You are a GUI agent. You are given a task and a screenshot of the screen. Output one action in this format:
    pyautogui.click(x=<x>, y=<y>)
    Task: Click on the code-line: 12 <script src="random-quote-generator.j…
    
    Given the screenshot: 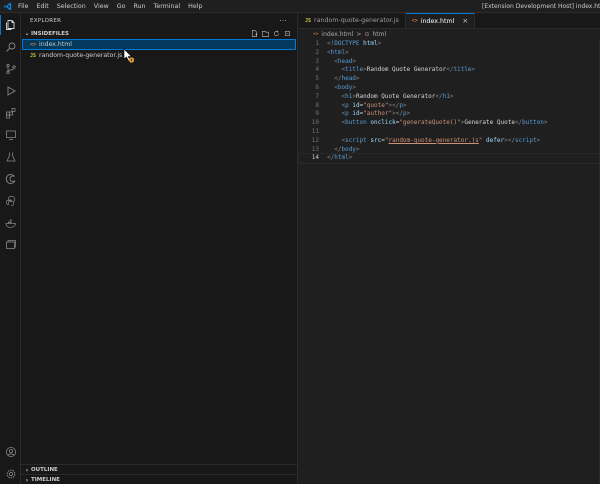 What is the action you would take?
    pyautogui.click(x=449, y=141)
    